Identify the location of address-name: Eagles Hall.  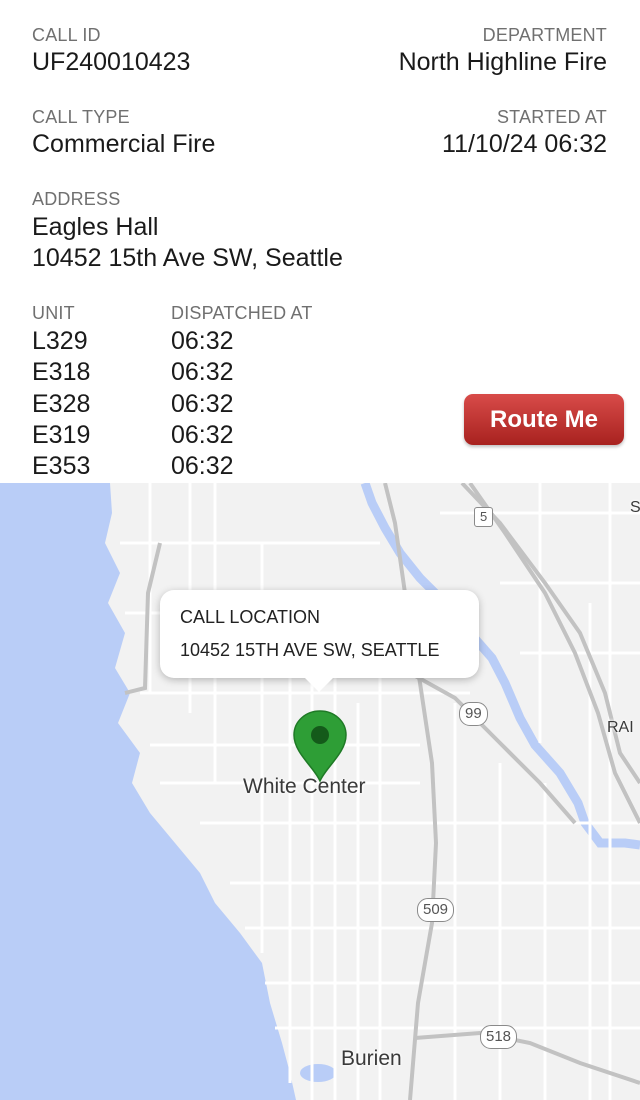
(95, 227).